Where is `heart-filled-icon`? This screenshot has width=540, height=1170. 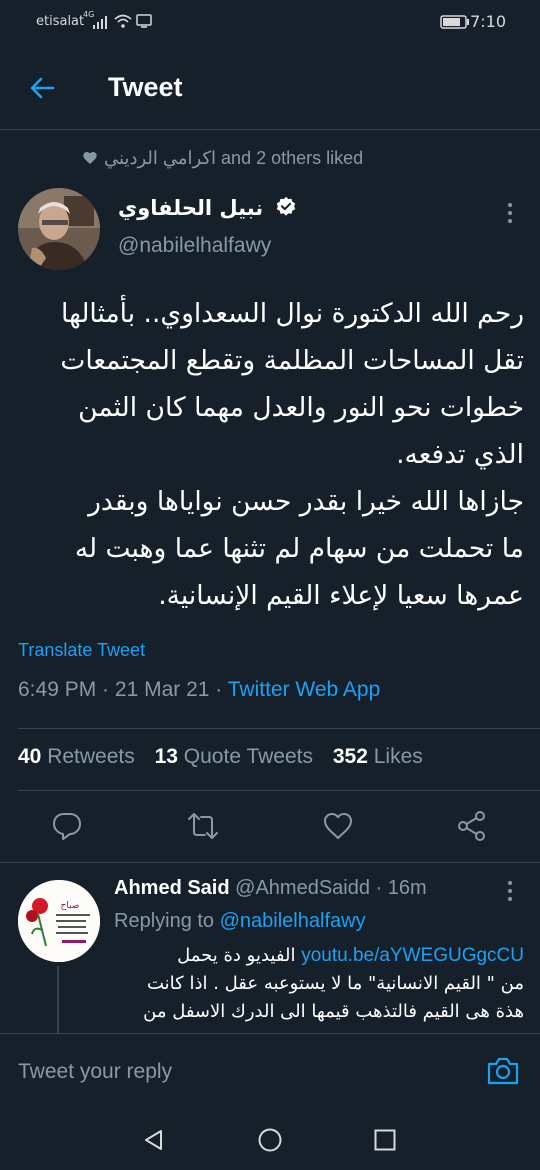 heart-filled-icon is located at coordinates (90, 158).